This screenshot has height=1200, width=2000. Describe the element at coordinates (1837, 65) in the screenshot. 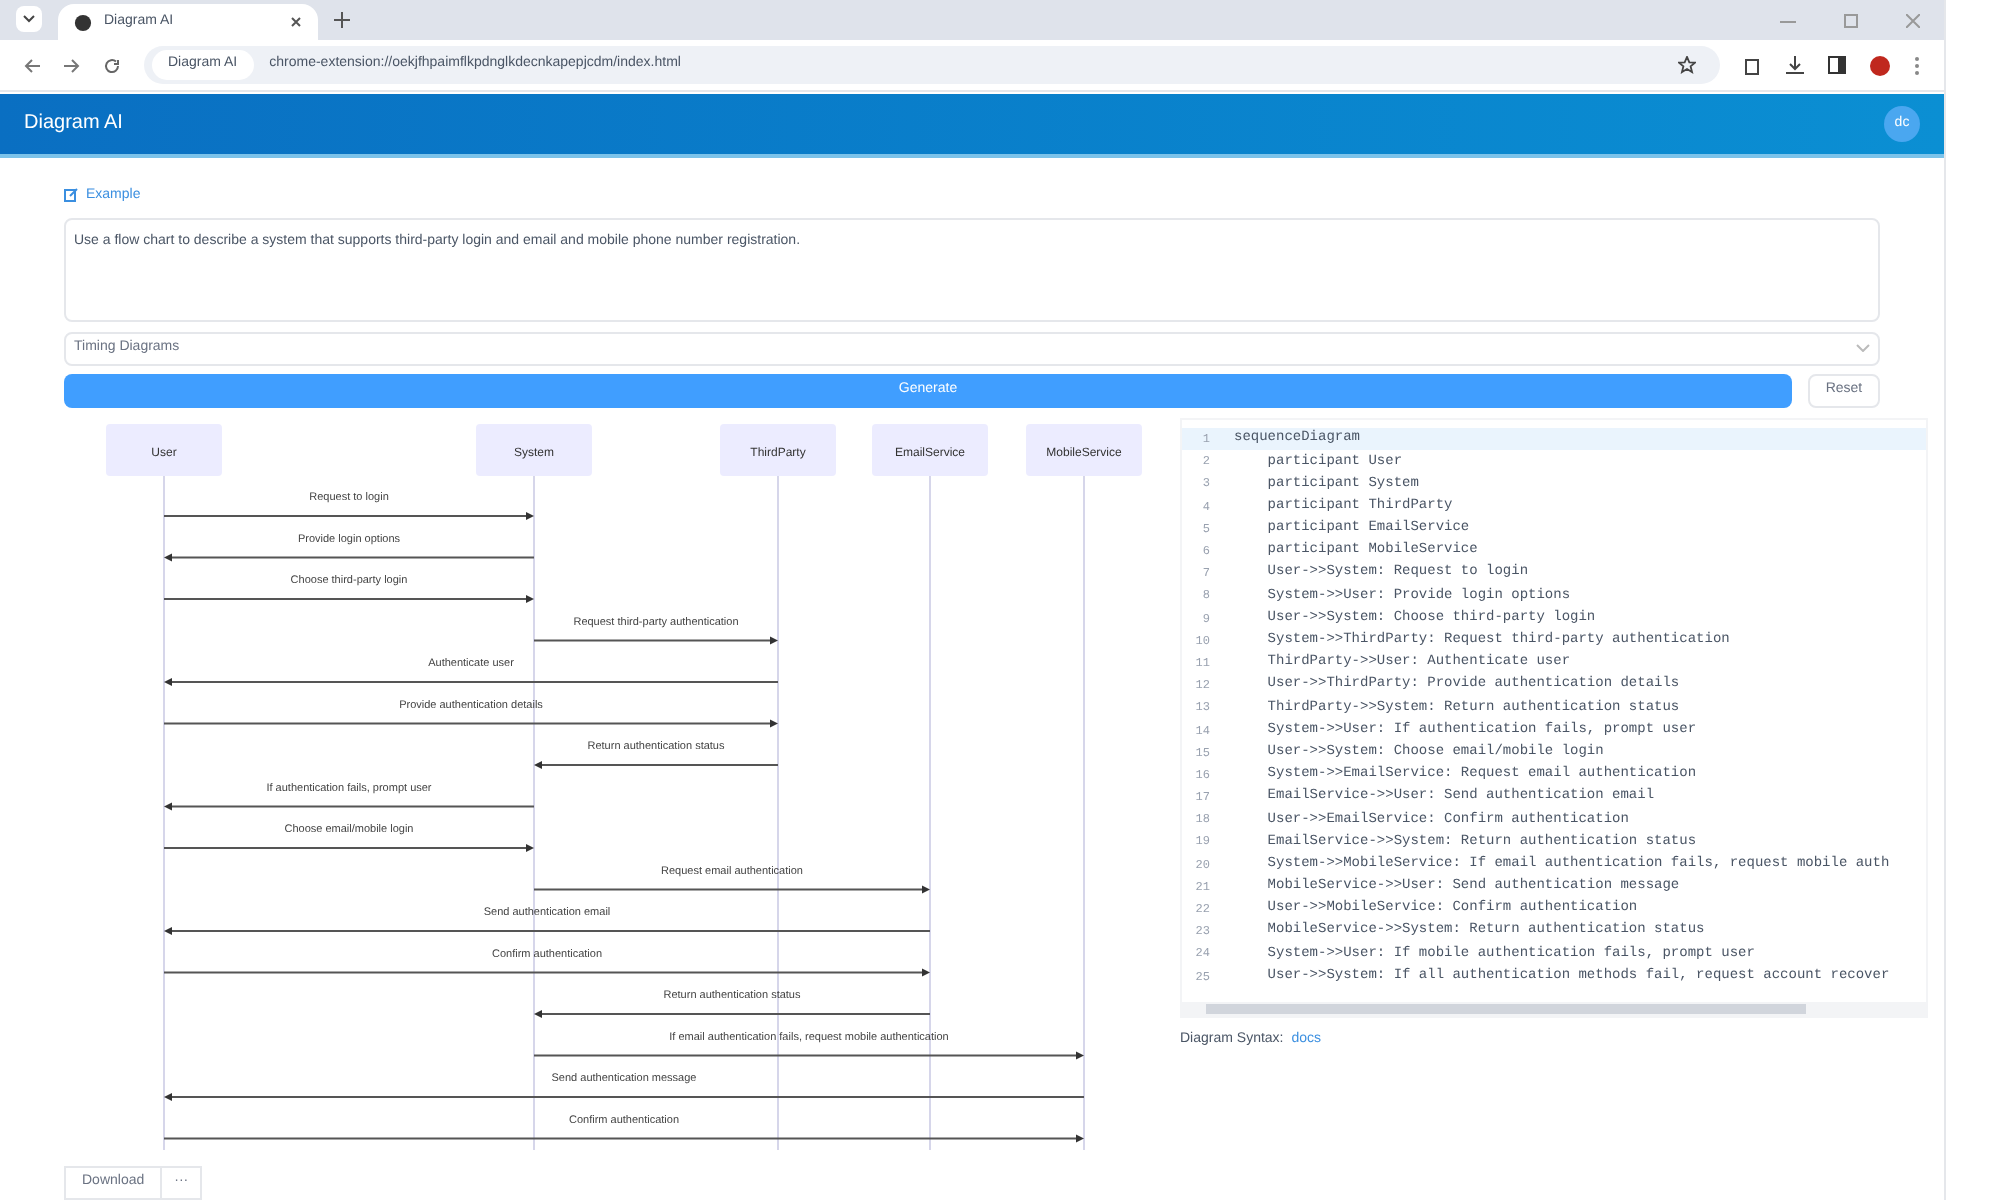

I see `sidebar-icon` at that location.